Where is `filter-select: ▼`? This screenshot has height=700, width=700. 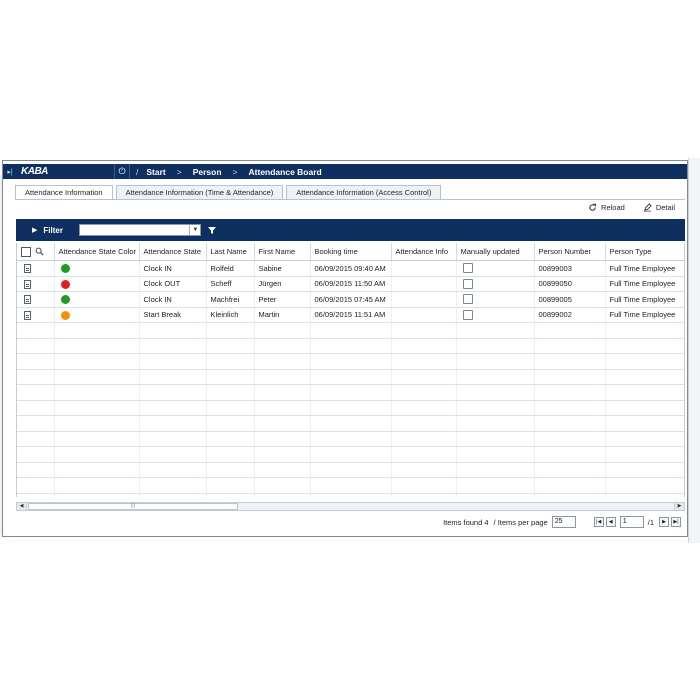
filter-select: ▼ is located at coordinates (140, 230).